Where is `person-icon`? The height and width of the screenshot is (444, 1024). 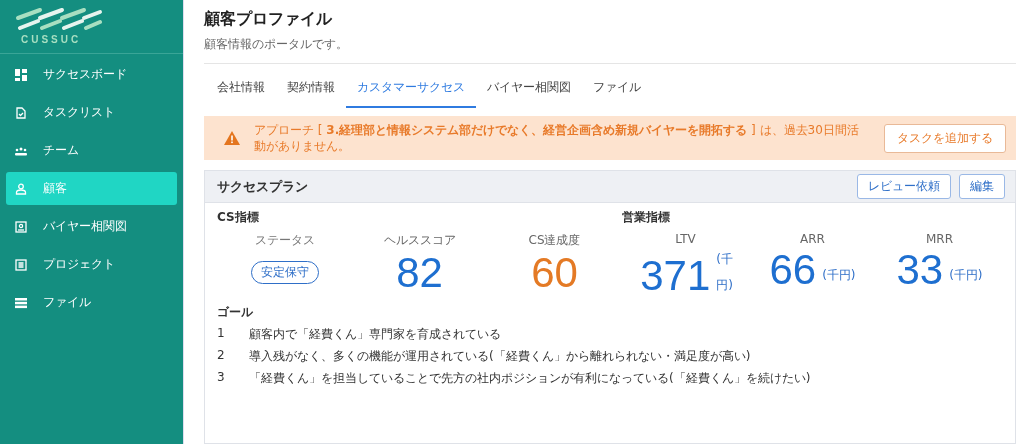
person-icon is located at coordinates (21, 188).